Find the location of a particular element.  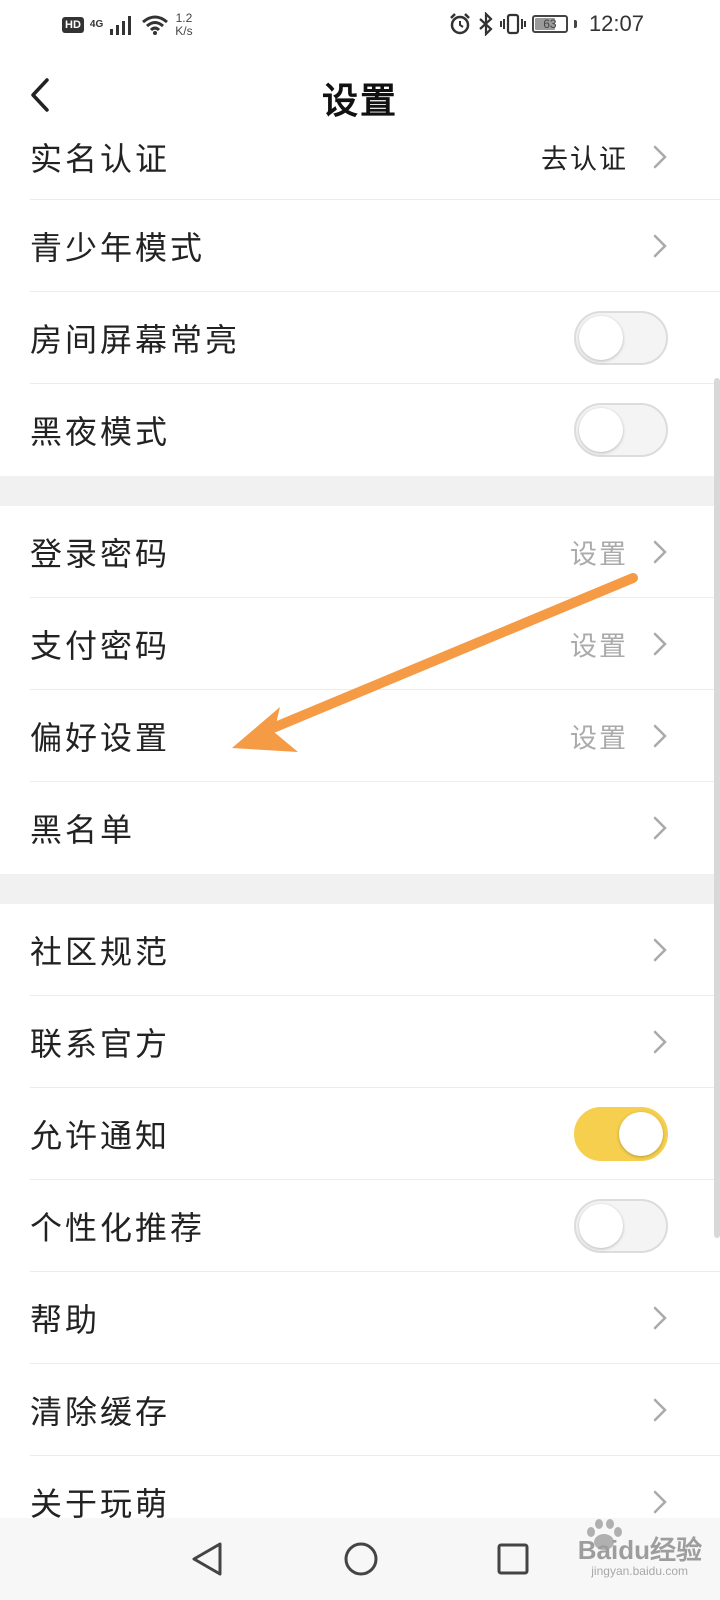

watermark-text: Baidu经验 is located at coordinates (639, 1550).